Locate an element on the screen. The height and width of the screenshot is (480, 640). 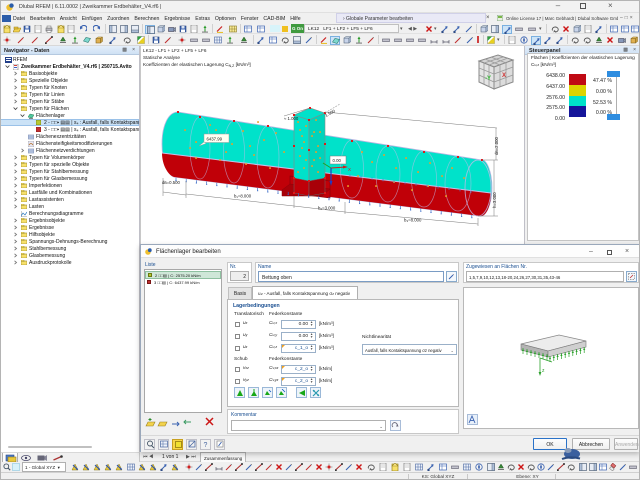
svg-text: dʙ=2.000 is located at coordinates (496, 145).